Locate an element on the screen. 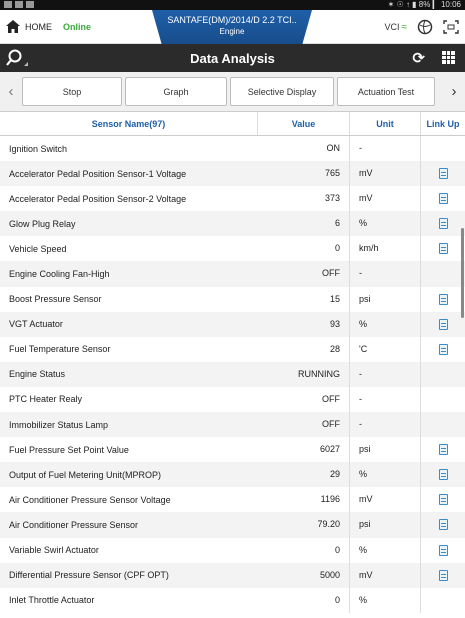 The height and width of the screenshot is (618, 465). table-row: Engine Status RUNNING - is located at coordinates (232, 374).